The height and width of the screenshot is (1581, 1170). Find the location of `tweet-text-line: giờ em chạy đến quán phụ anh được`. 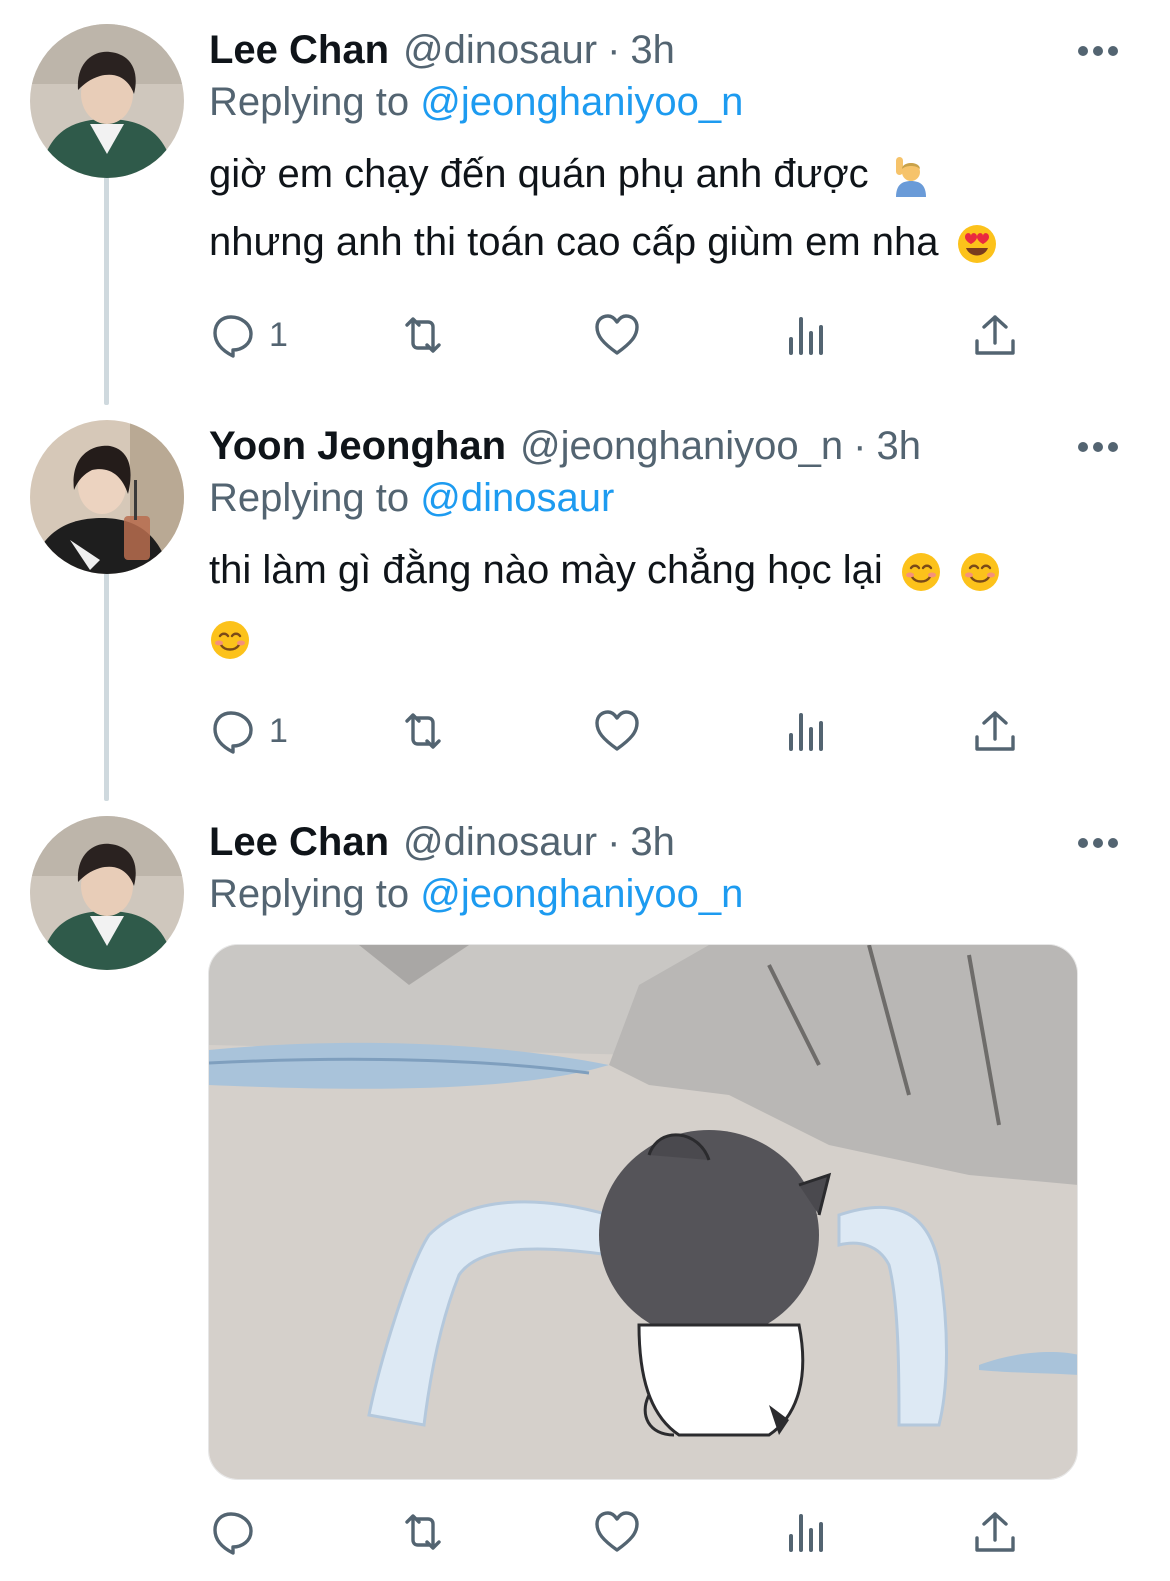

tweet-text-line: giờ em chạy đến quán phụ anh được is located at coordinates (539, 174).